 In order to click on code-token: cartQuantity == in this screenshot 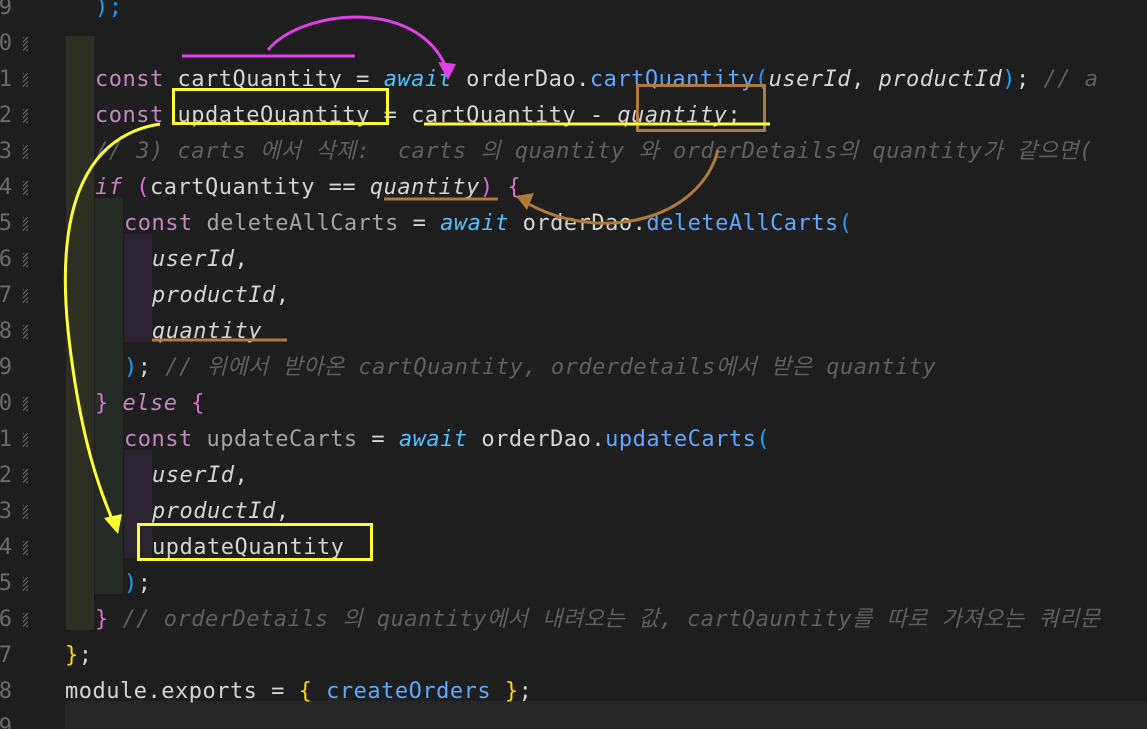, I will do `click(260, 187)`.